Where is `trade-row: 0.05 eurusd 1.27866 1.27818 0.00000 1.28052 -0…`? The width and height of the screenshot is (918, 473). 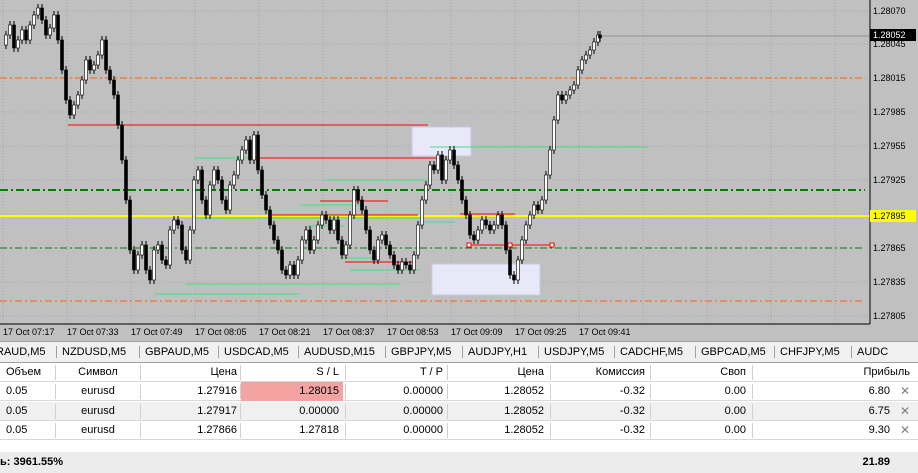
trade-row: 0.05 eurusd 1.27866 1.27818 0.00000 1.28052 -0… is located at coordinates (459, 430).